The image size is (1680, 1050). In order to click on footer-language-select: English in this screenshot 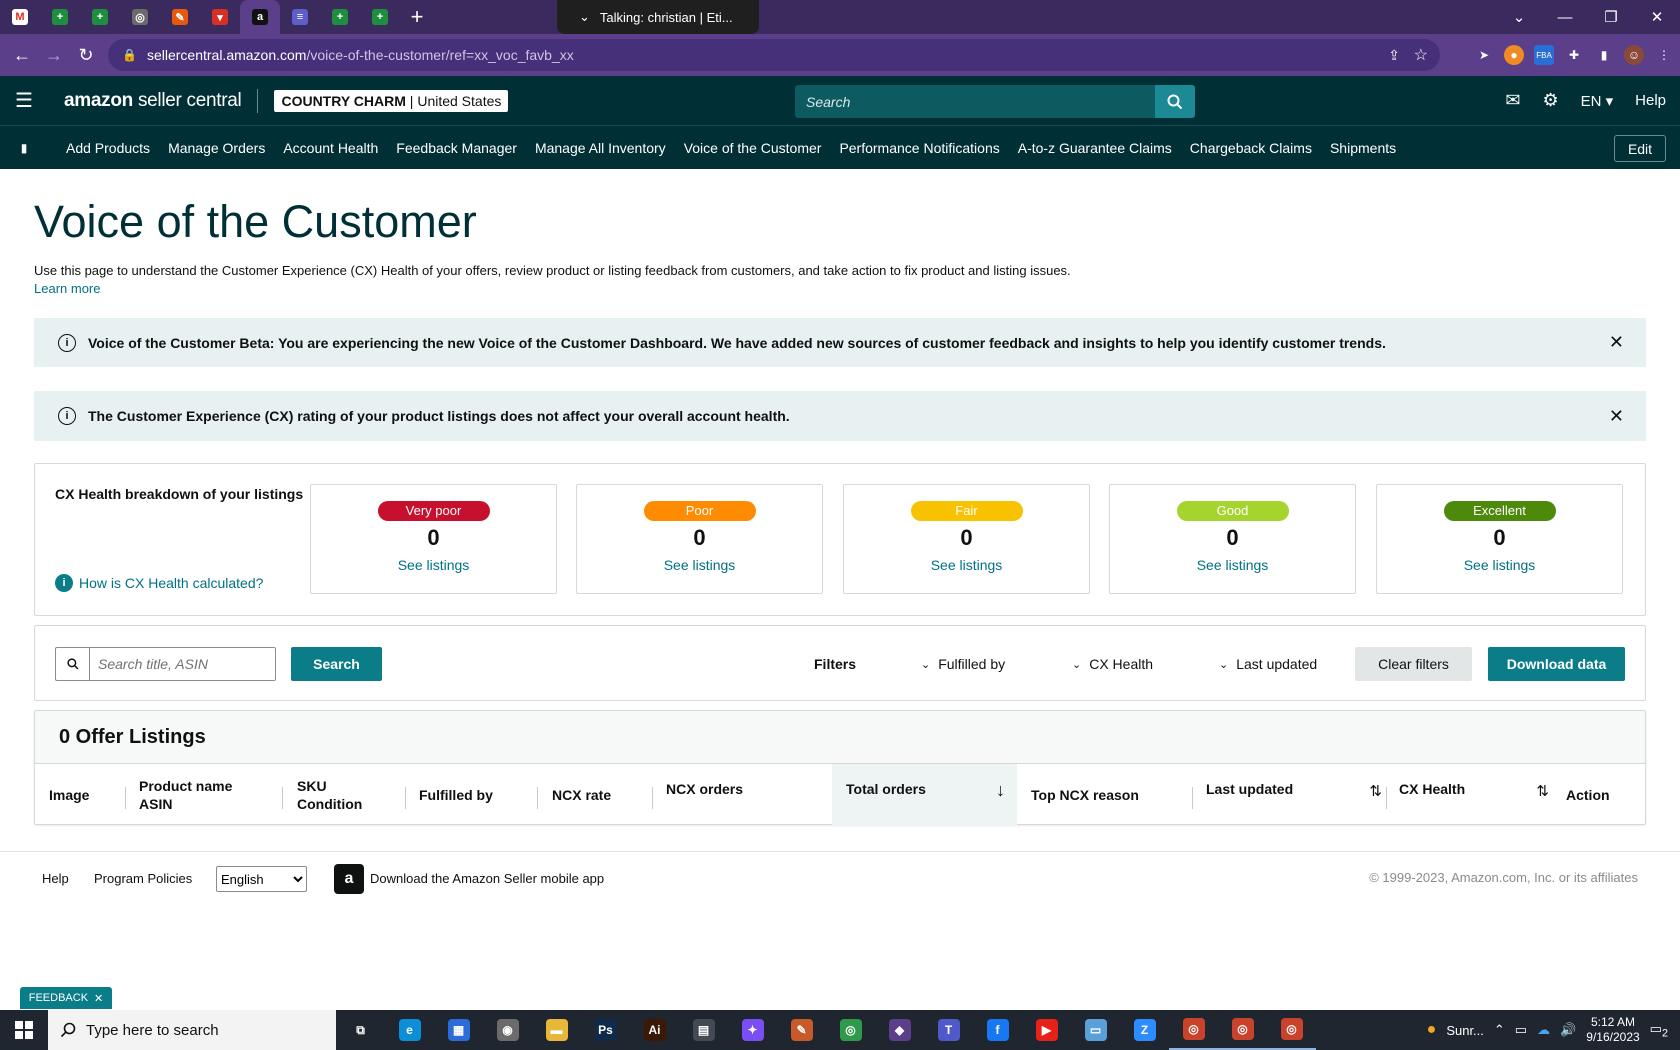, I will do `click(261, 879)`.